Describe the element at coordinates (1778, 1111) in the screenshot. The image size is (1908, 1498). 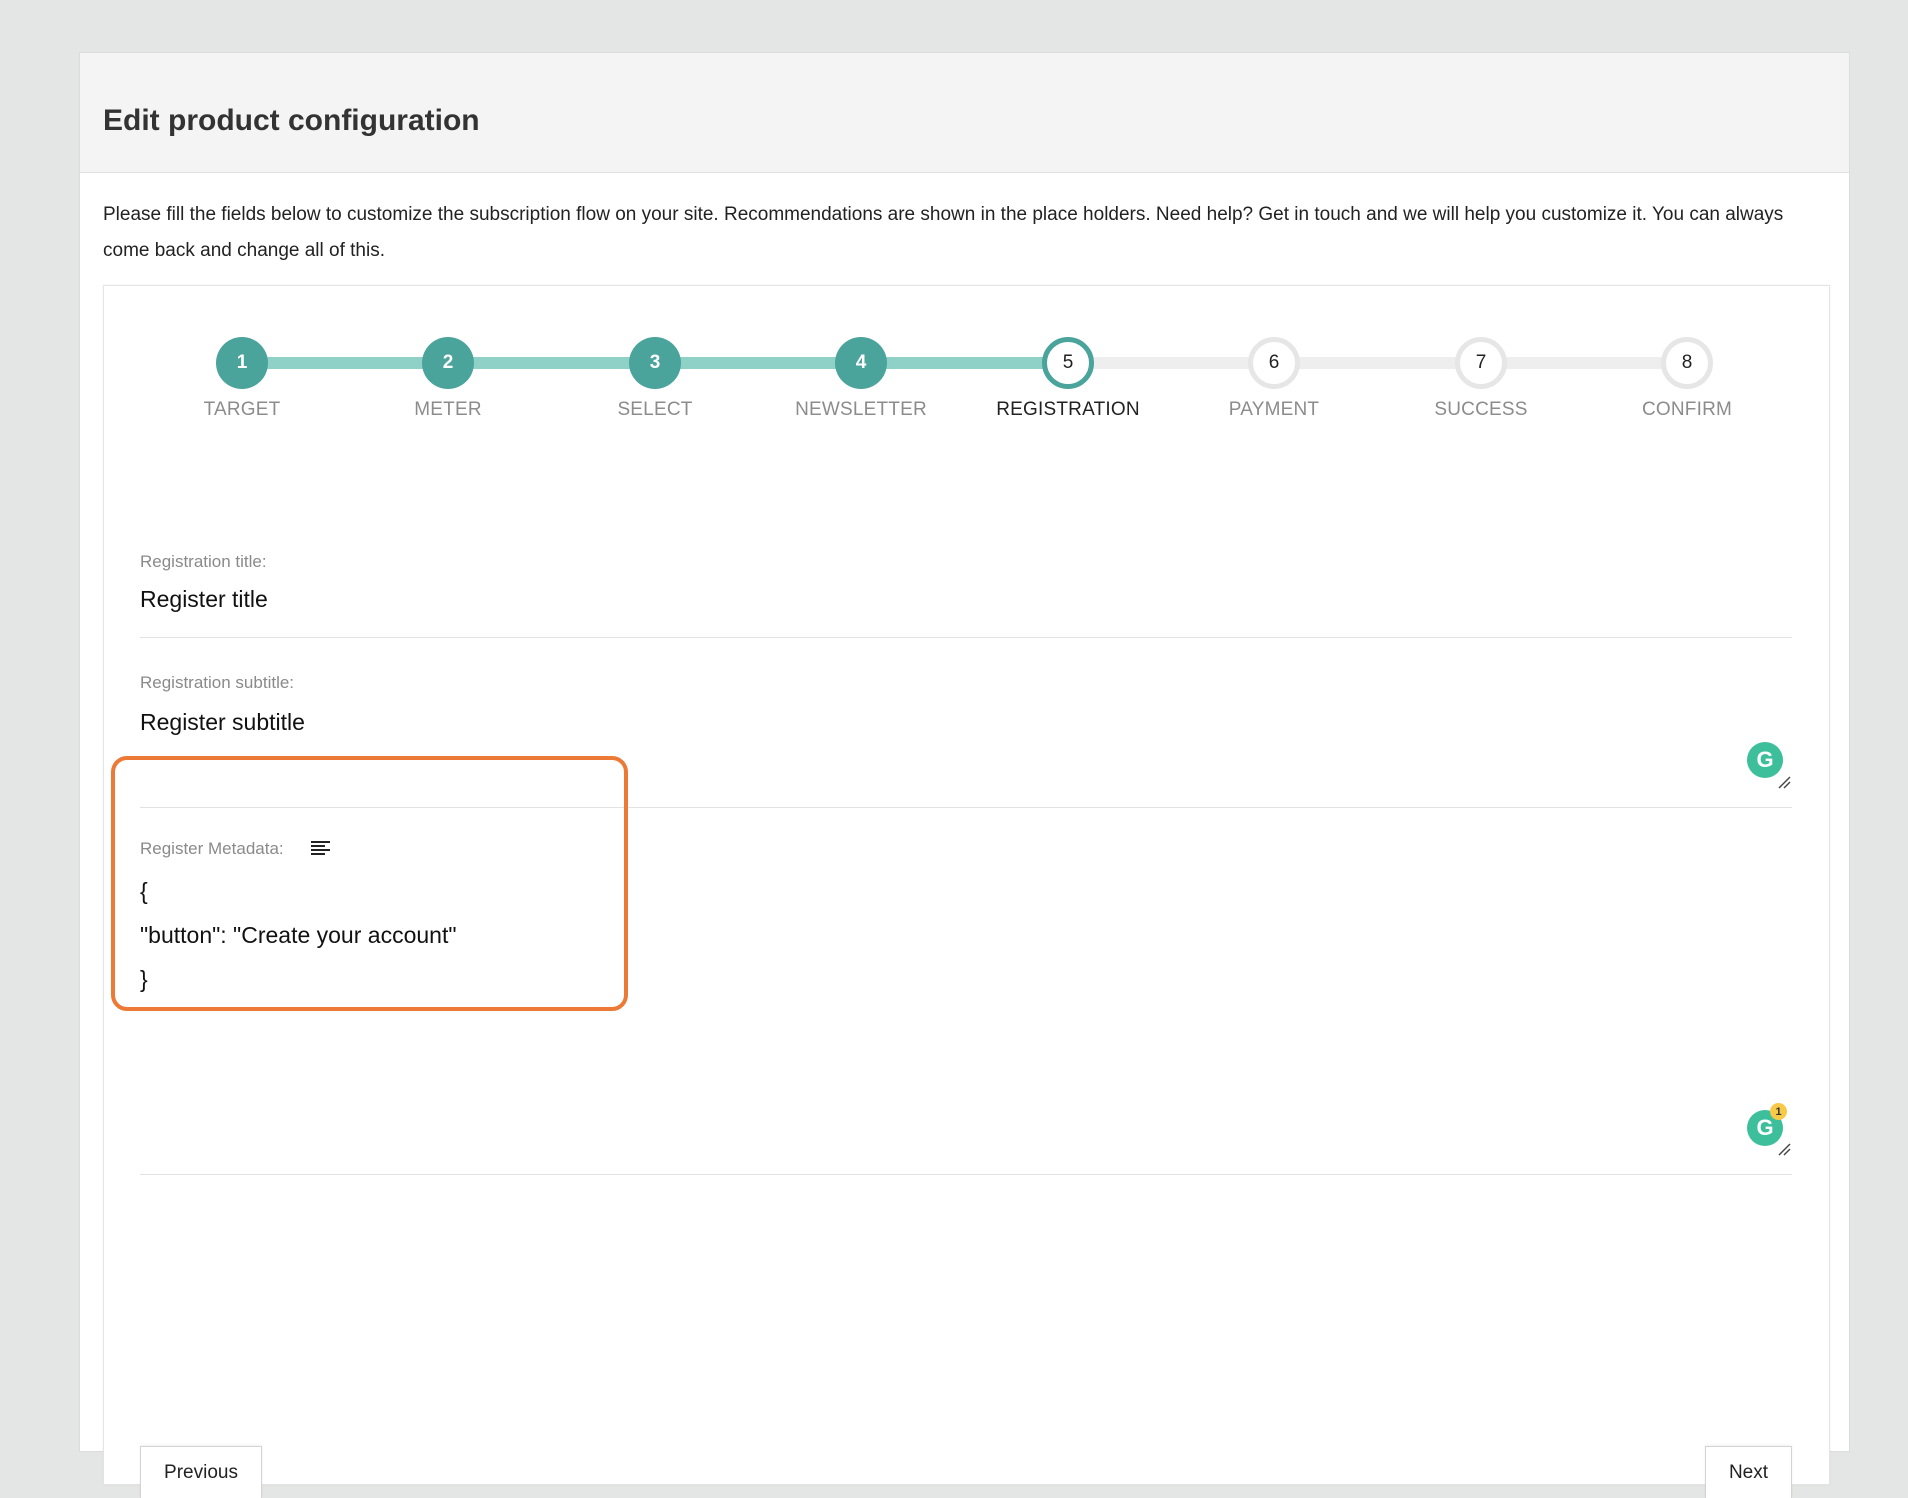
I see `grammarly-badge: 1` at that location.